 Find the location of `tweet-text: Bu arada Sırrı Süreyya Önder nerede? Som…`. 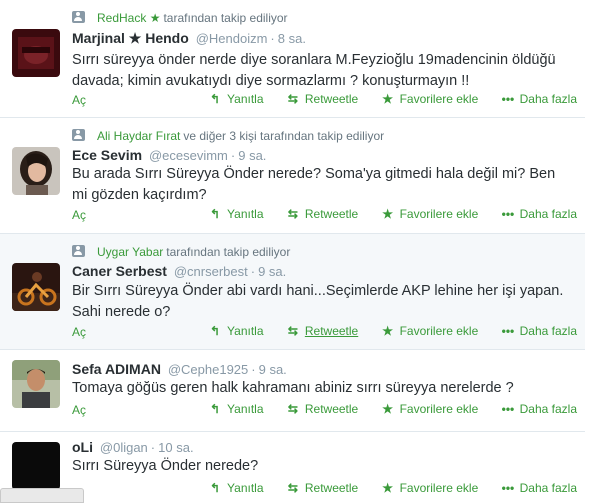

tweet-text: Bu arada Sırrı Süreyya Önder nerede? Som… is located at coordinates (314, 184).